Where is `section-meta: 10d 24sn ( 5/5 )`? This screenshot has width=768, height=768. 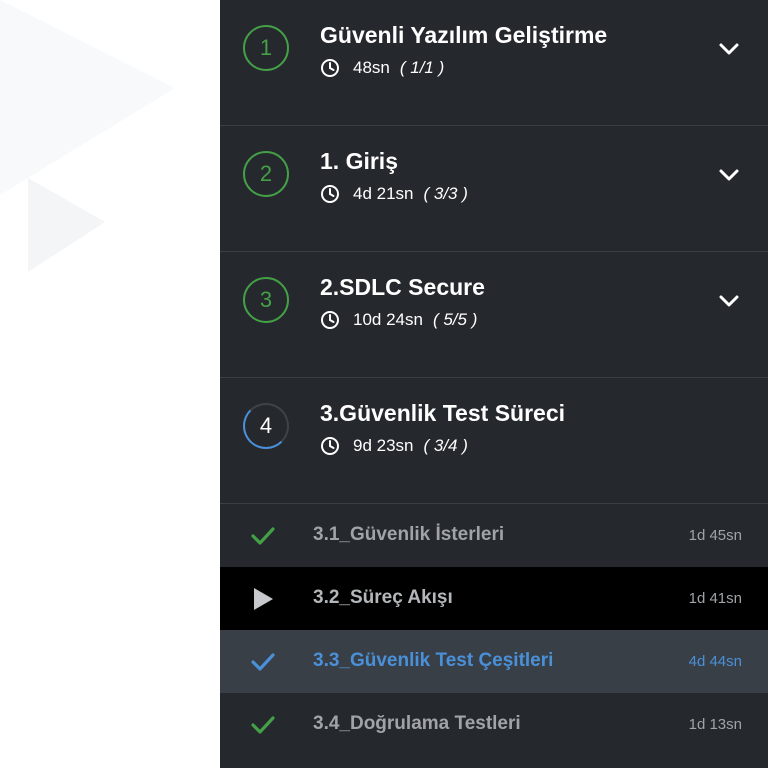 section-meta: 10d 24sn ( 5/5 ) is located at coordinates (398, 320).